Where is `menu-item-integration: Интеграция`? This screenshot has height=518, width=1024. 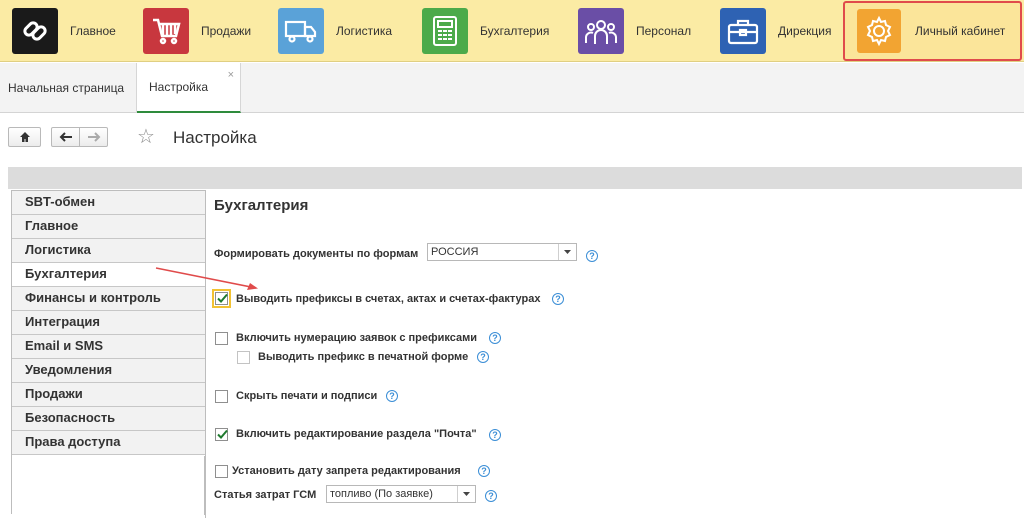 menu-item-integration: Интеграция is located at coordinates (108, 323).